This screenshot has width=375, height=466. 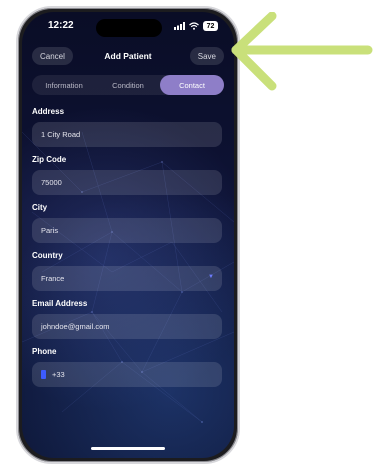 What do you see at coordinates (49, 159) in the screenshot?
I see `zip-code-label: Zip Code` at bounding box center [49, 159].